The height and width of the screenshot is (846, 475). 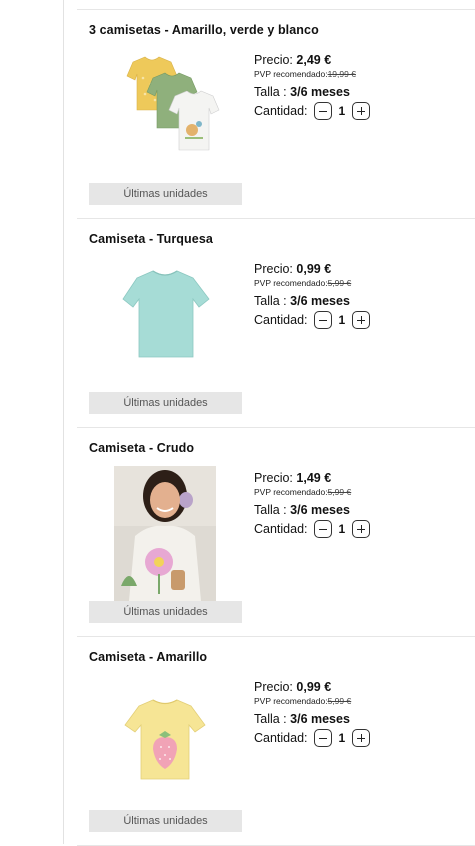 I want to click on price-value: 2,49 €, so click(x=314, y=60).